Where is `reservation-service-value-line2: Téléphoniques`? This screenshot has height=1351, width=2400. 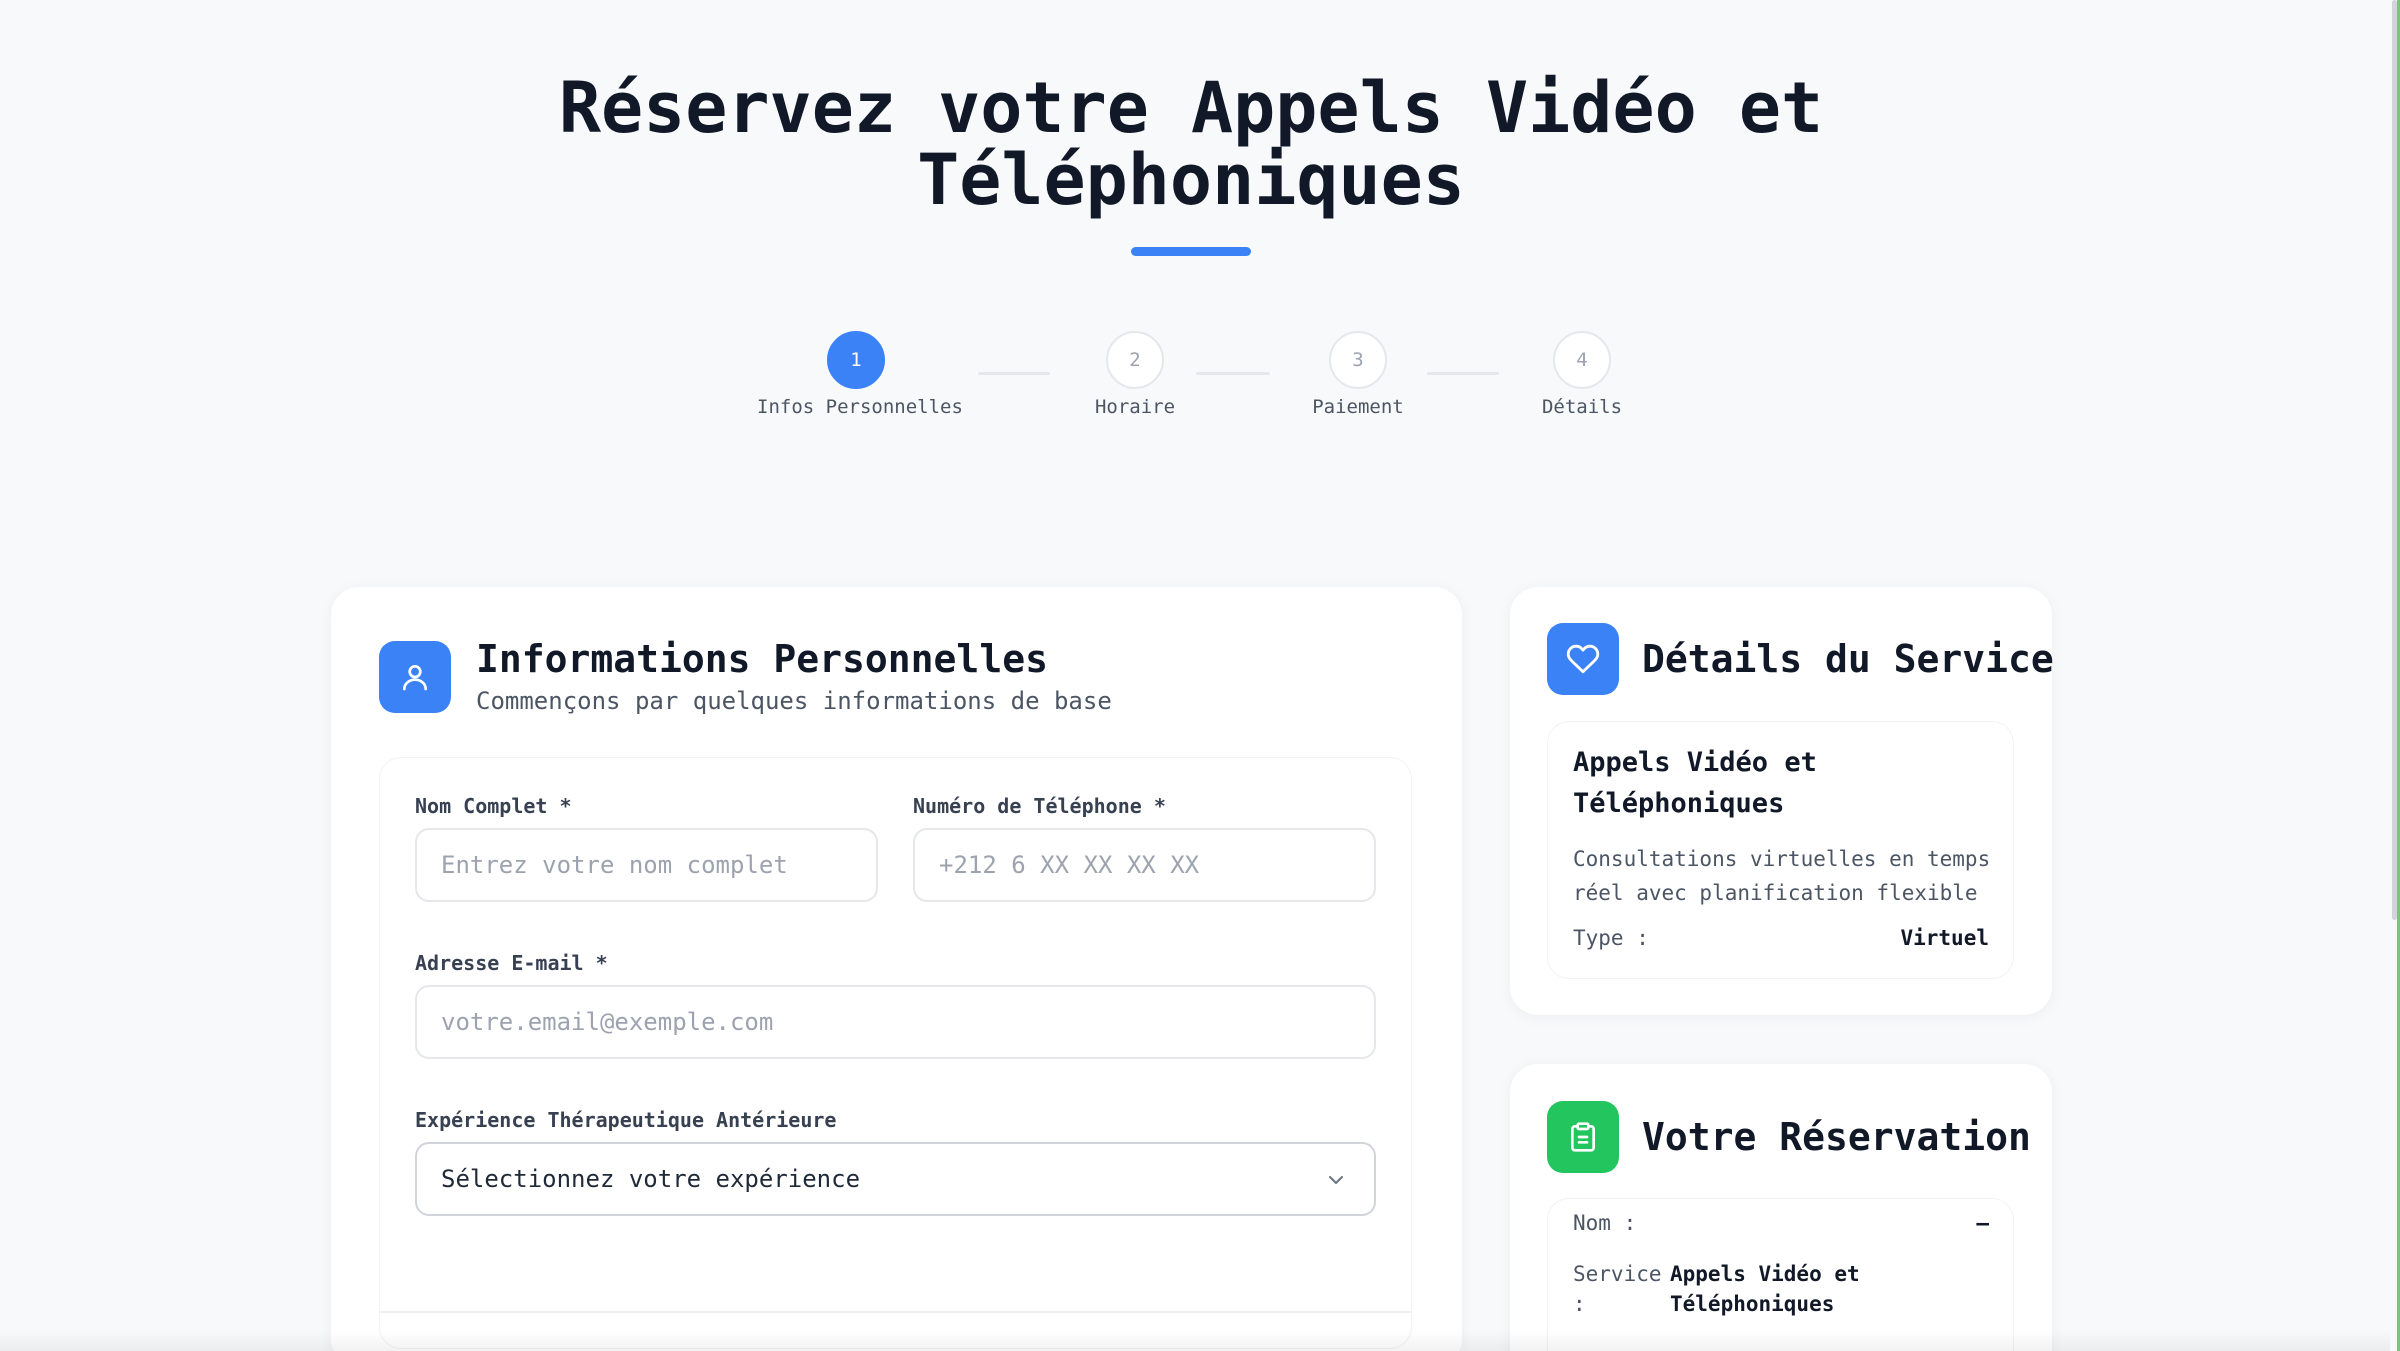
reservation-service-value-line2: Téléphoniques is located at coordinates (1752, 1304).